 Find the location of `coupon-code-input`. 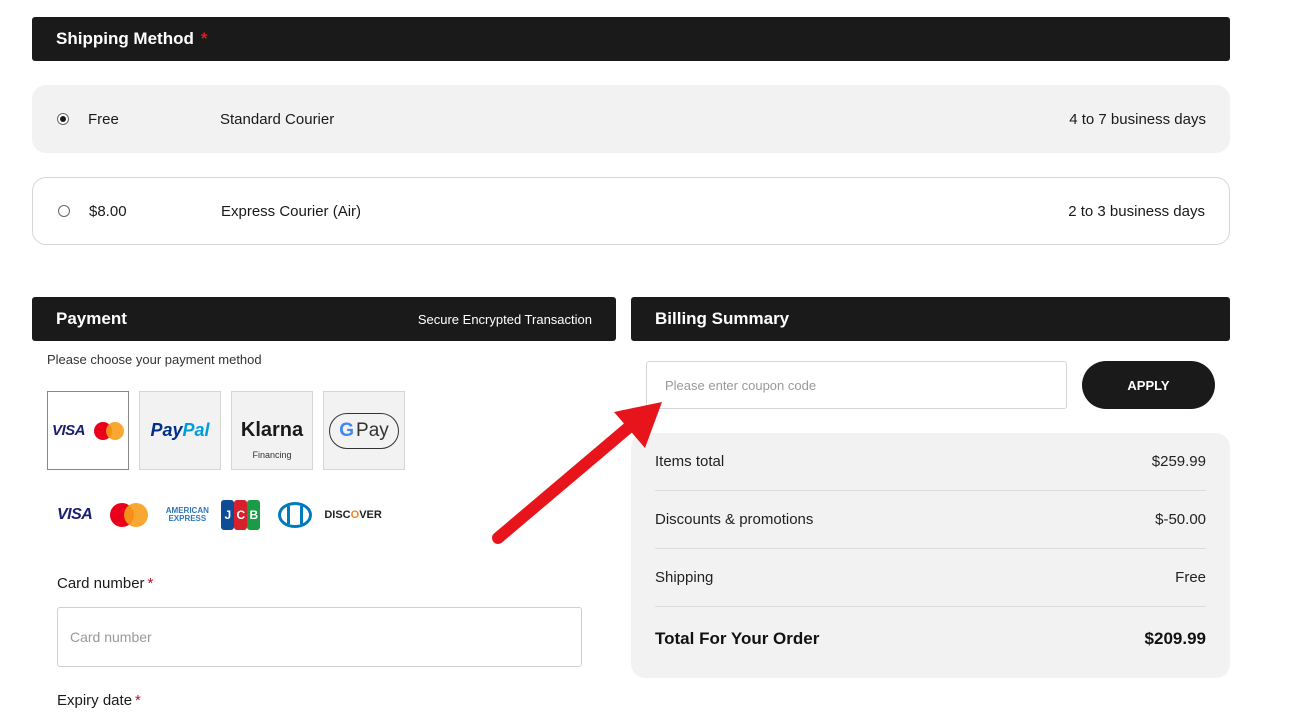

coupon-code-input is located at coordinates (856, 385).